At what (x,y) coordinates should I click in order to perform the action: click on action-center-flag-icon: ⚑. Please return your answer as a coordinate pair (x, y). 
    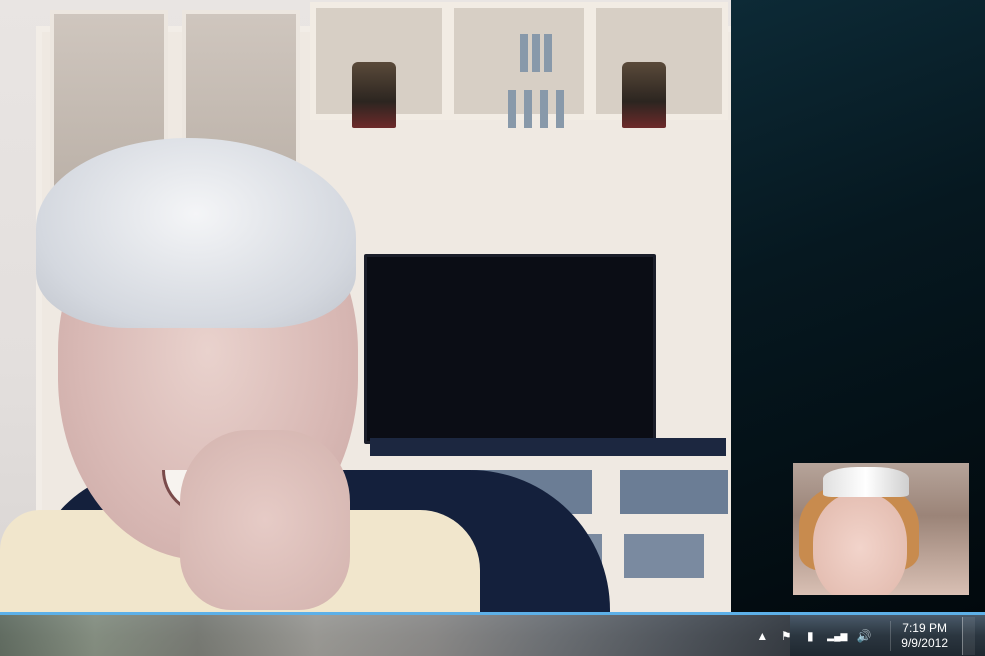
    Looking at the image, I should click on (786, 636).